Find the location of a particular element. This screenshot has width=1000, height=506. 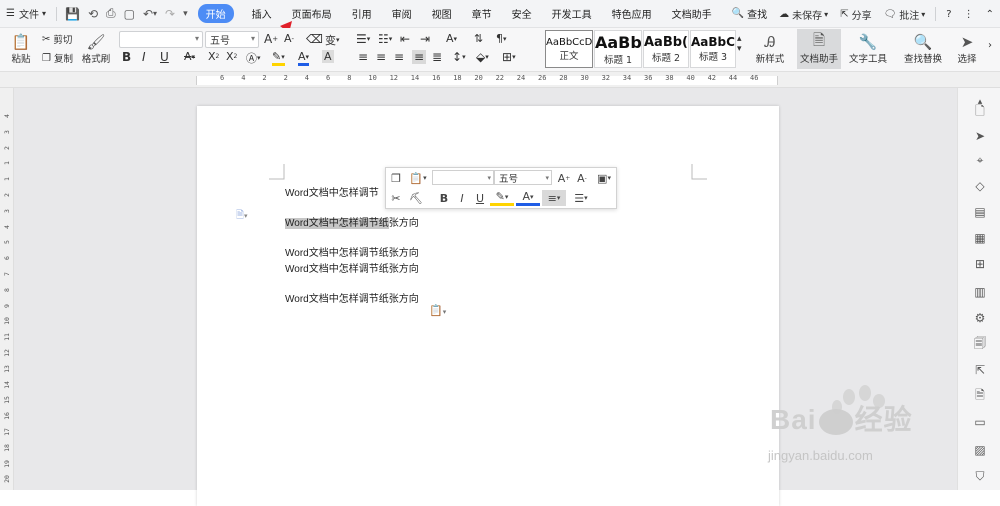

table-icon: ▦ is located at coordinates (980, 238).